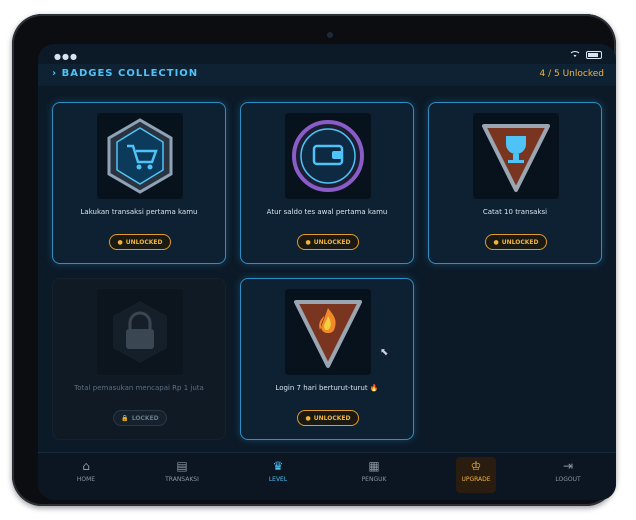 This screenshot has width=636, height=520. Describe the element at coordinates (374, 466) in the screenshot. I see `calendar-icon: ▦` at that location.